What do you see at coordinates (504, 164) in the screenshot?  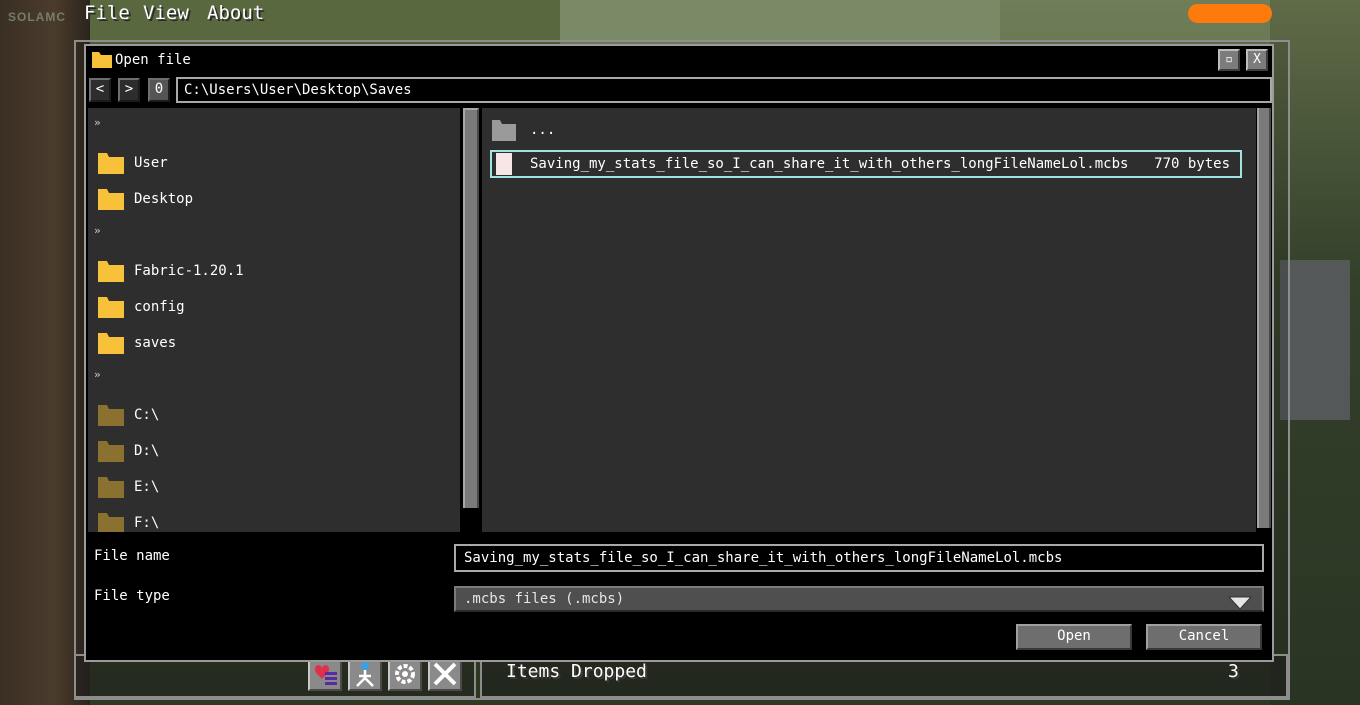 I see `file-icon` at bounding box center [504, 164].